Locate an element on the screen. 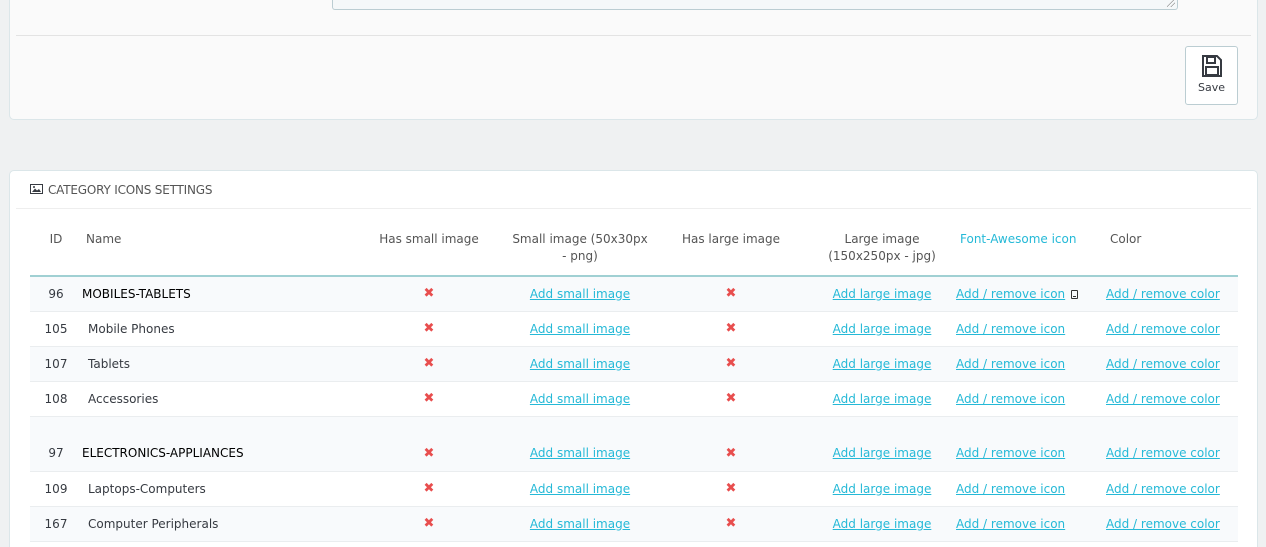 The width and height of the screenshot is (1266, 547). save-button: Save is located at coordinates (1211, 75).